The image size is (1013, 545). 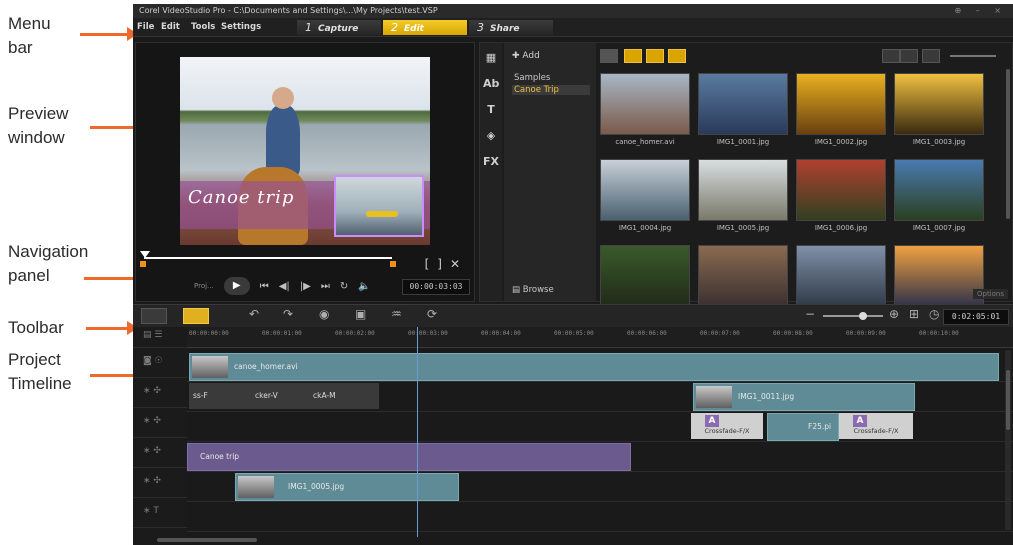 What do you see at coordinates (526, 56) in the screenshot?
I see `add-folder-button: ✚ Add` at bounding box center [526, 56].